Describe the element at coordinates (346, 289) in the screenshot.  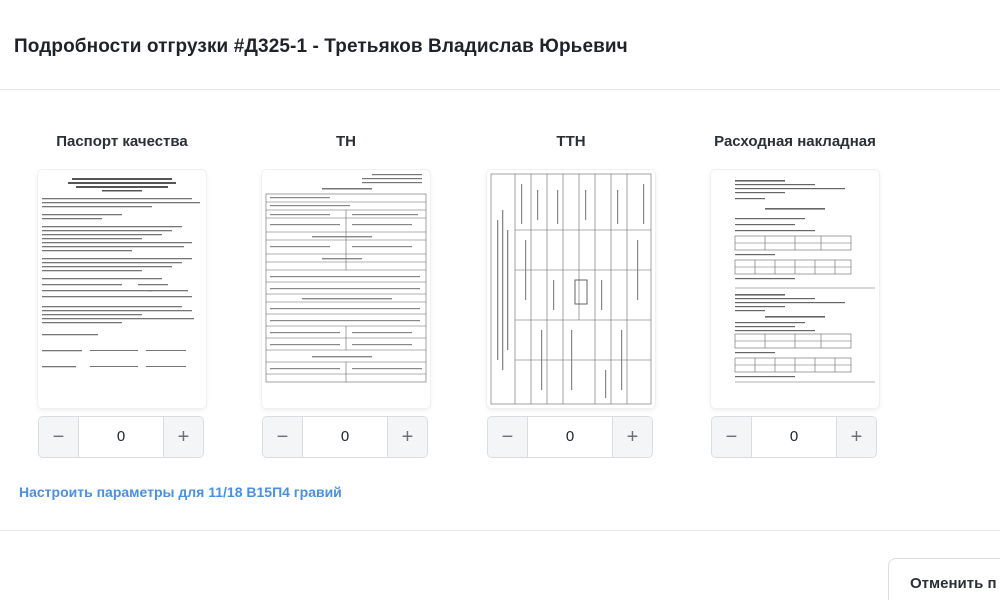
I see `document-preview-tn` at that location.